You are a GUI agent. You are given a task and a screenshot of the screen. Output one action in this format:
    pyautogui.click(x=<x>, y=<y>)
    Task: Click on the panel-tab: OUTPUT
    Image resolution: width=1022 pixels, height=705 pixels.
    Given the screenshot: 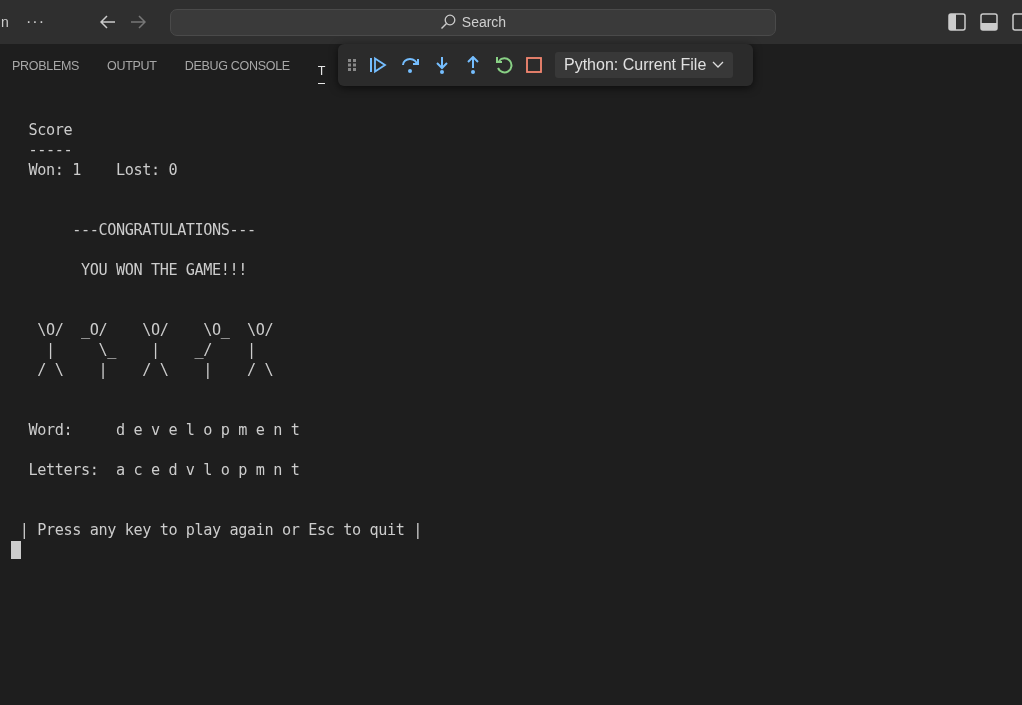 What is the action you would take?
    pyautogui.click(x=132, y=66)
    